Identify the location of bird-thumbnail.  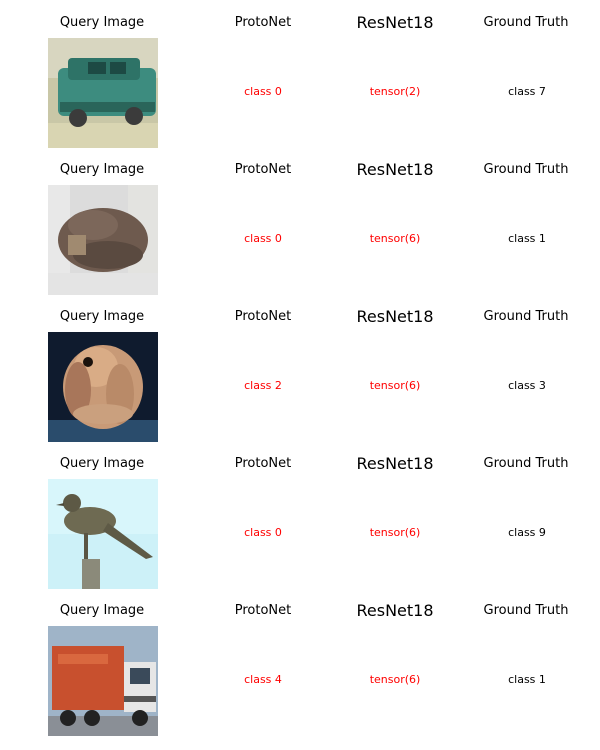
(103, 534).